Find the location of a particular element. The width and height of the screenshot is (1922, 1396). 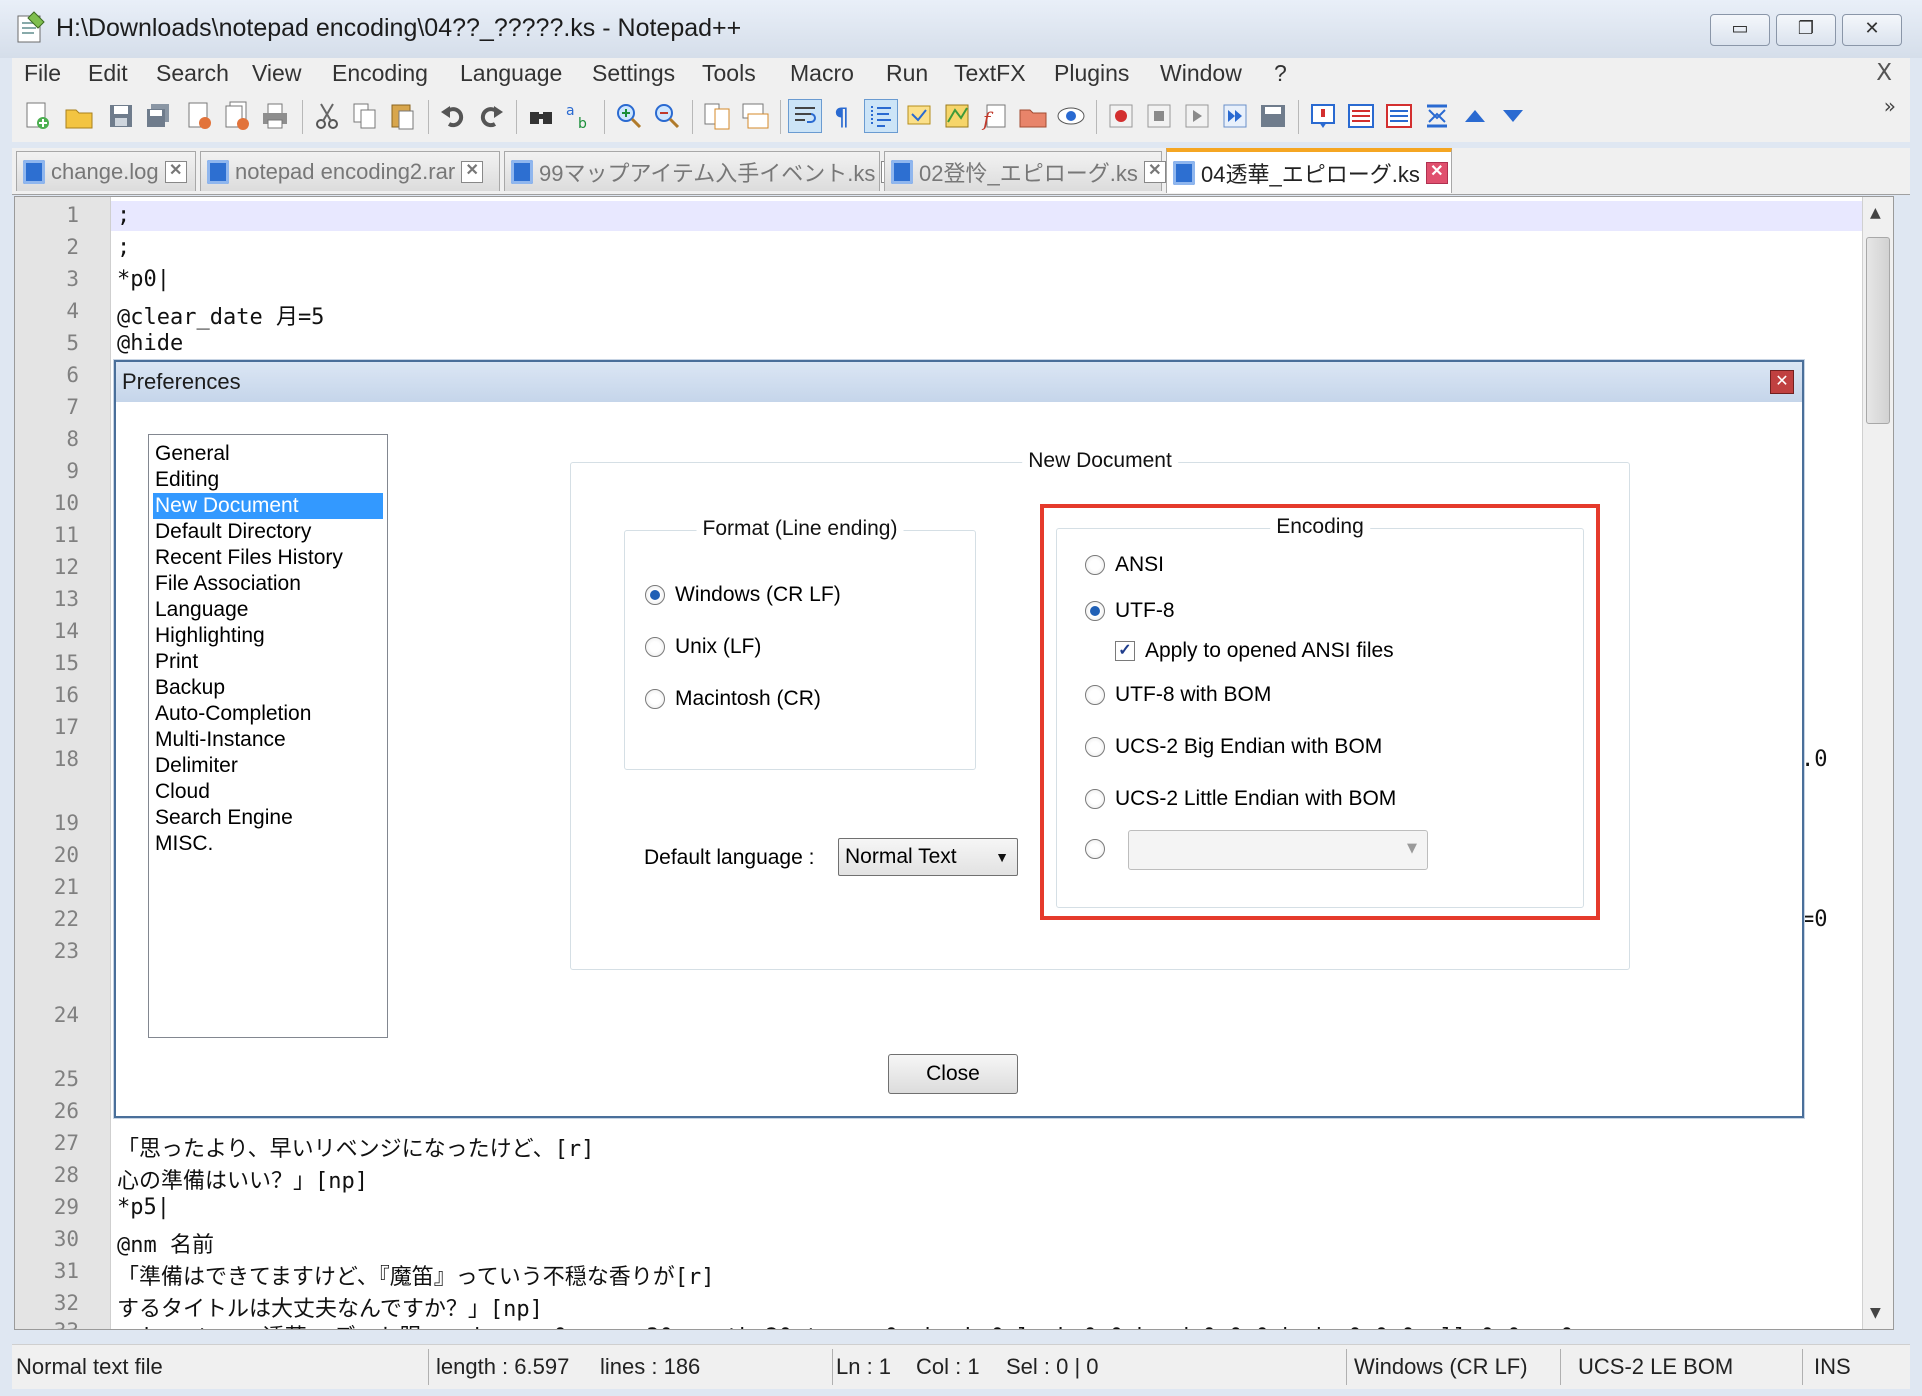

tab-04-epilogue: 04透華_エピローグ.ks ✕ is located at coordinates (1309, 170).